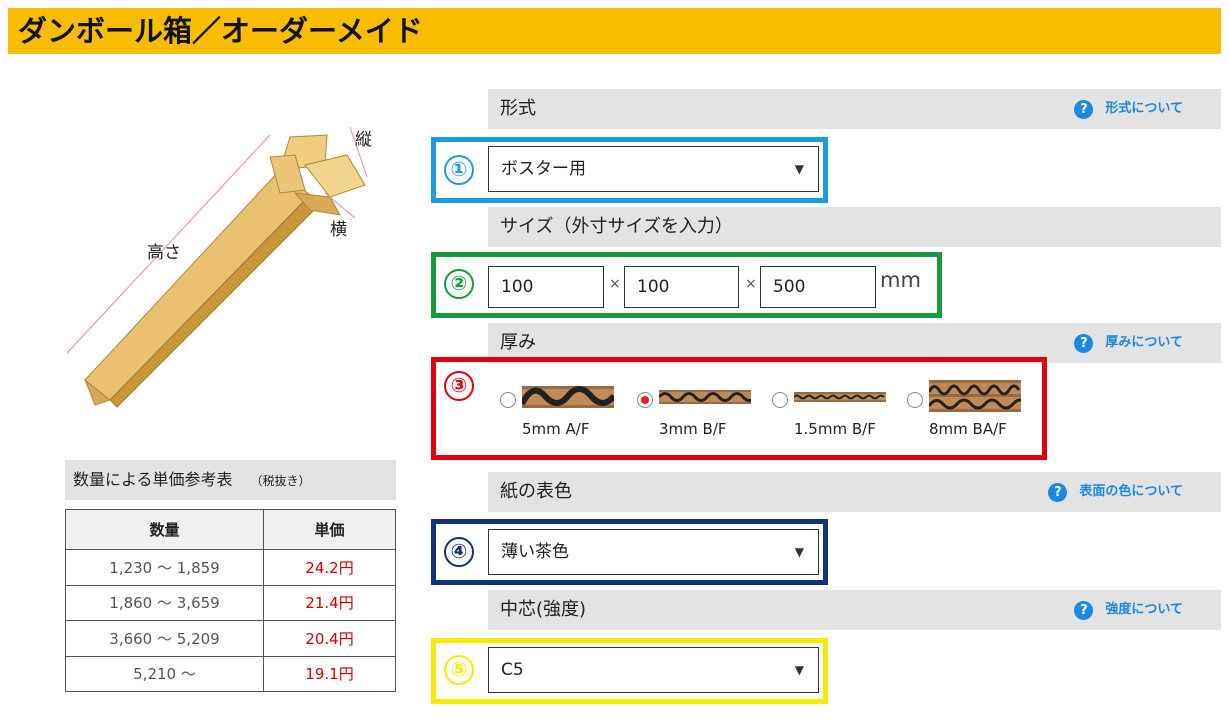  What do you see at coordinates (1128, 343) in the screenshot?
I see `thickness-help-link: ? 厚みについて` at bounding box center [1128, 343].